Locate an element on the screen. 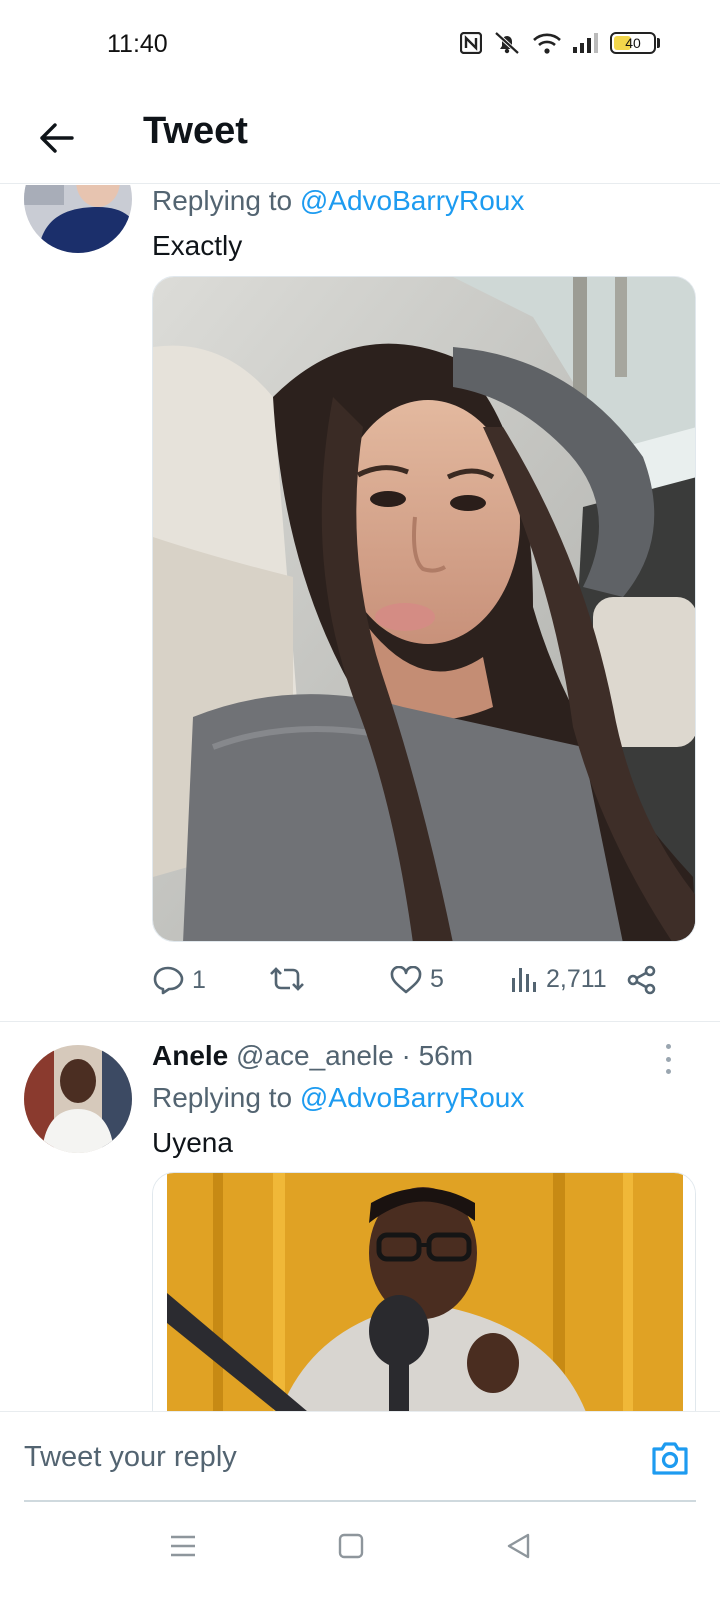  nav-menu-button is located at coordinates (183, 1548).